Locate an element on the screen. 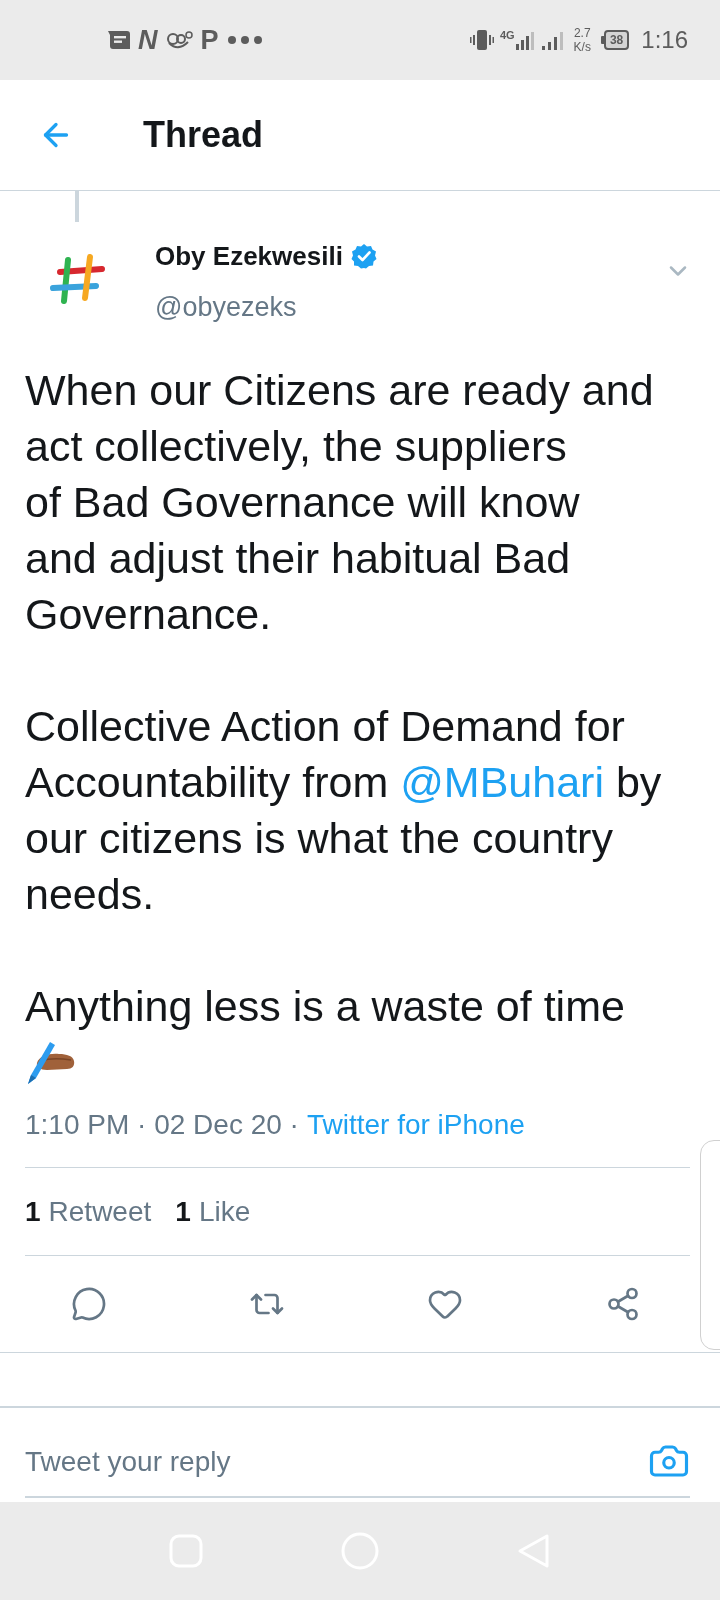  reply-input: Tweet your reply is located at coordinates (336, 1462).